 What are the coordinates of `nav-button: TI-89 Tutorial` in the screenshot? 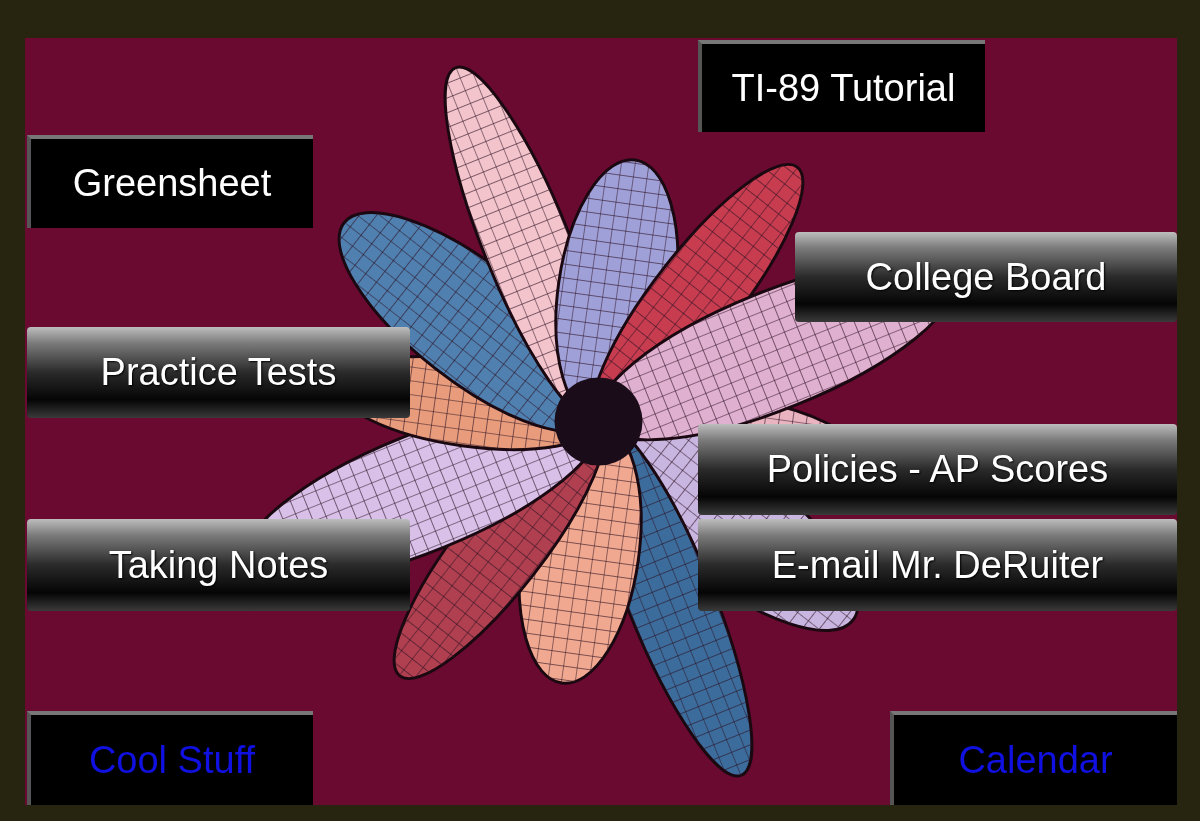 It's located at (841, 86).